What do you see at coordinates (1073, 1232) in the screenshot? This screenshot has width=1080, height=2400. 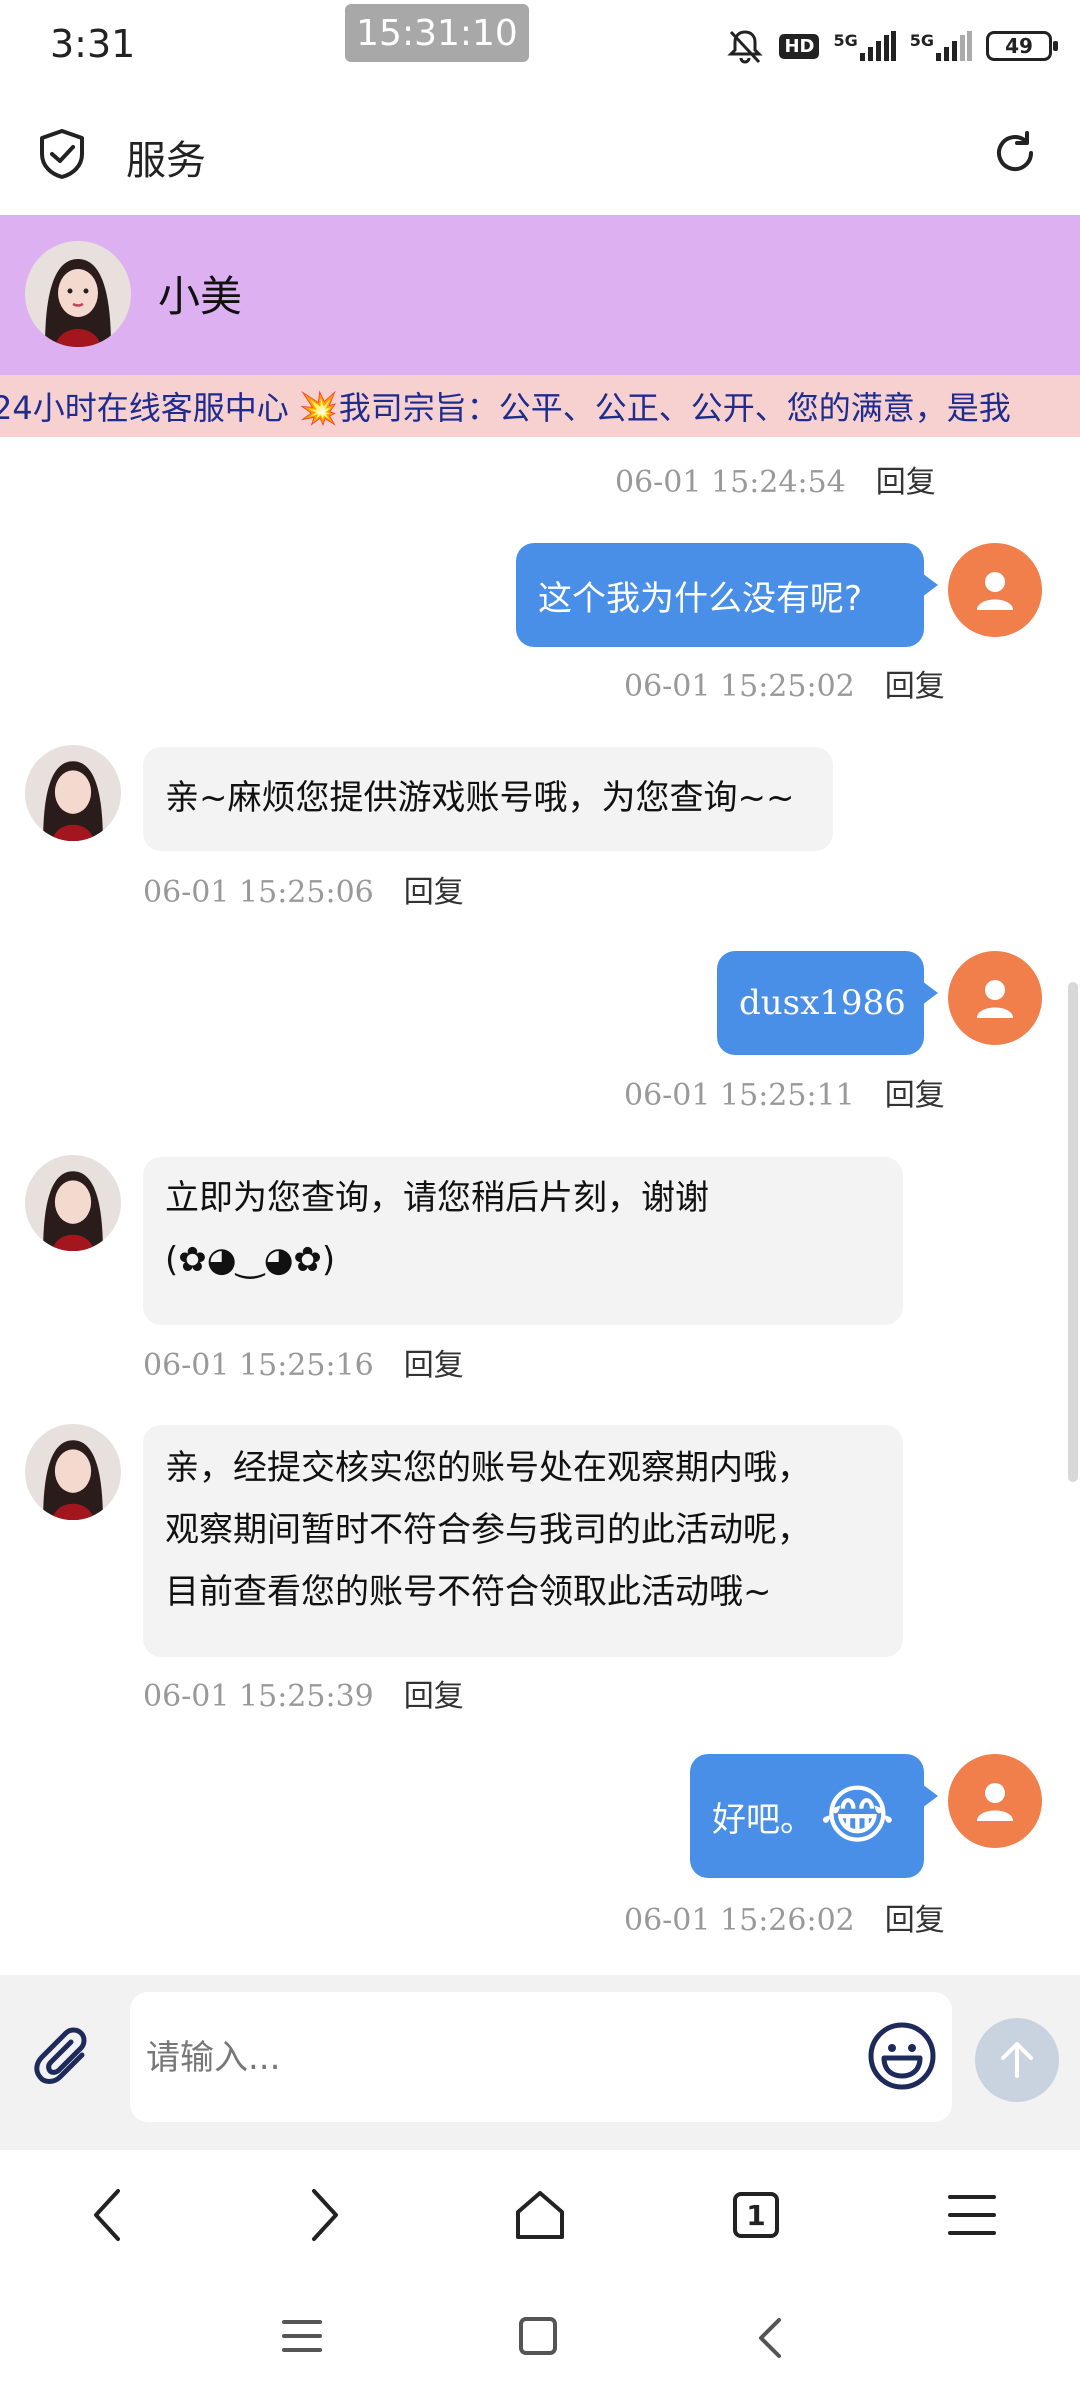 I see `scrollbar` at bounding box center [1073, 1232].